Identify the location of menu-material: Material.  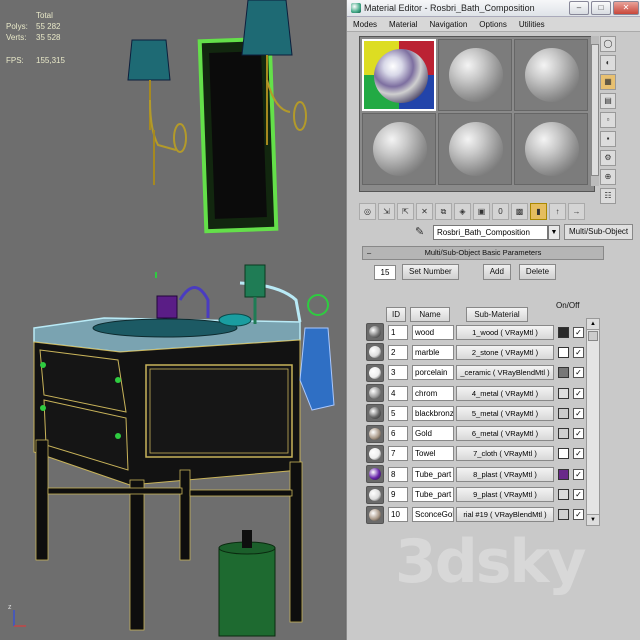
(403, 24).